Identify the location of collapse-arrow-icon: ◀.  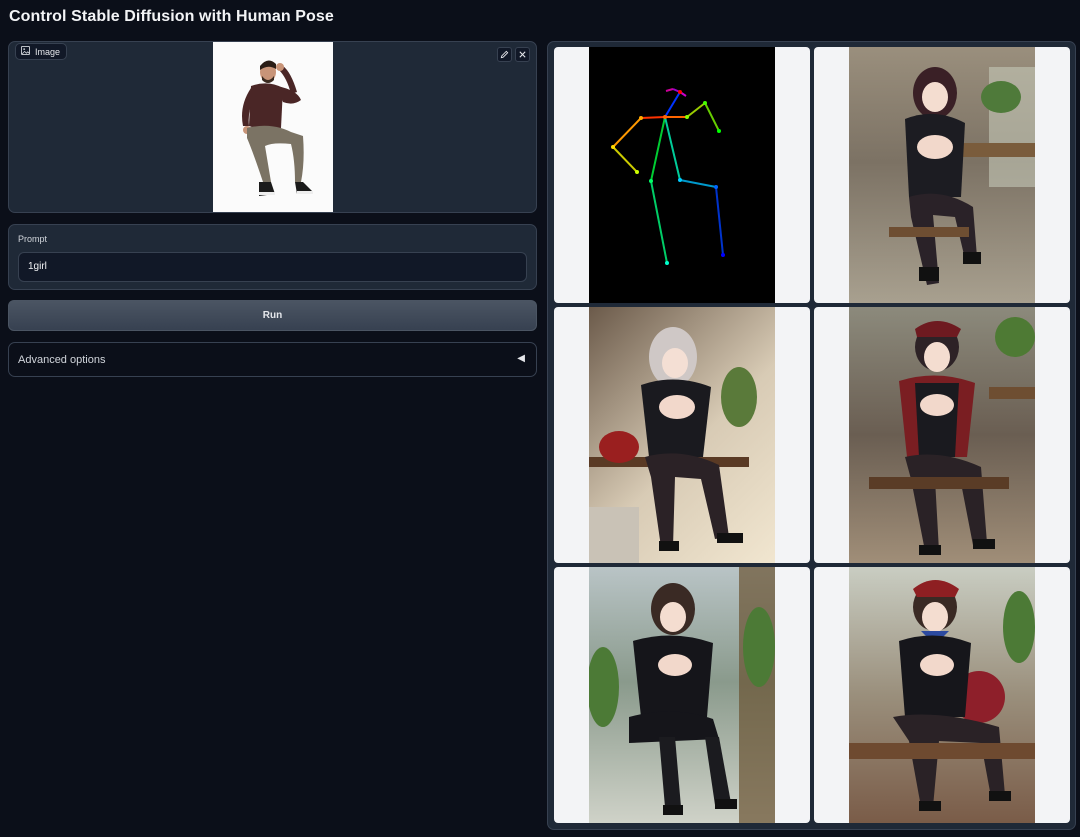
(521, 358).